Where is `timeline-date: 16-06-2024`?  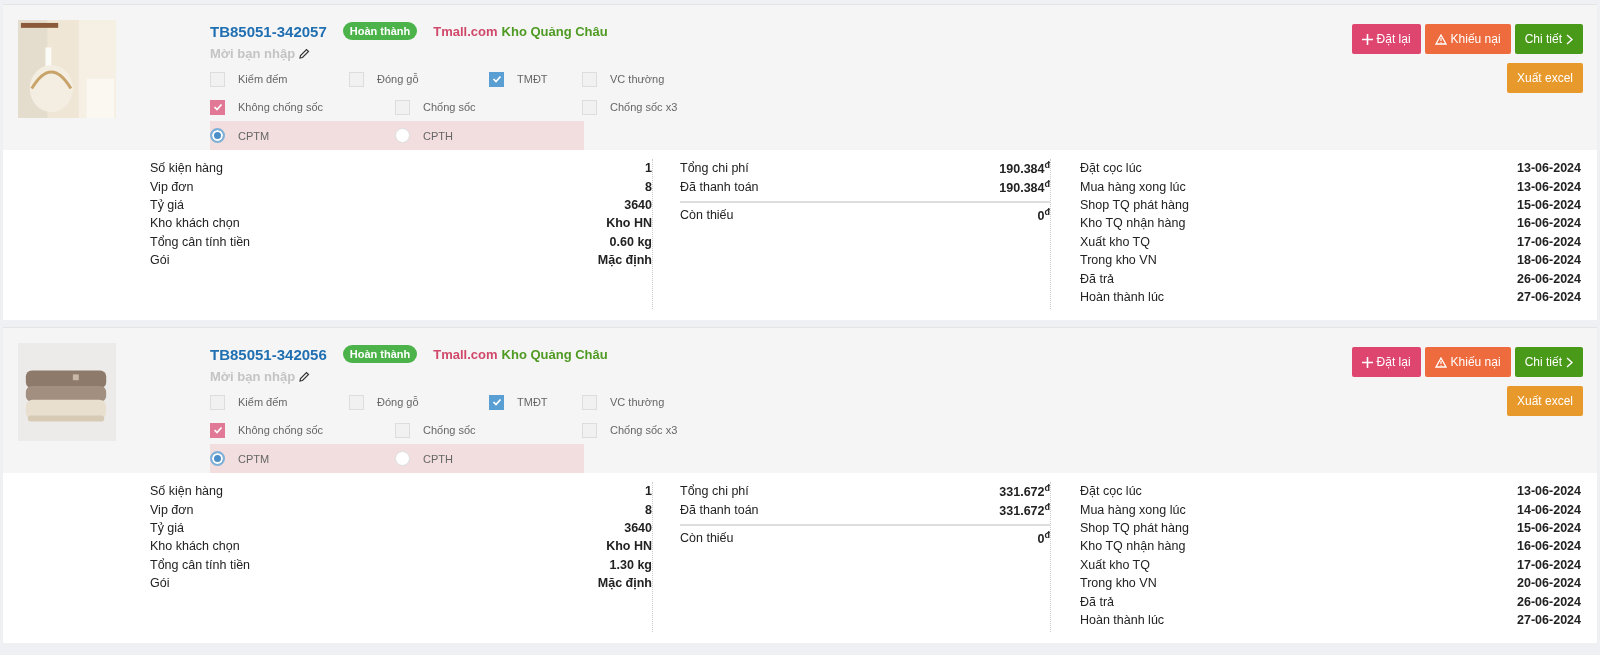
timeline-date: 16-06-2024 is located at coordinates (1549, 546).